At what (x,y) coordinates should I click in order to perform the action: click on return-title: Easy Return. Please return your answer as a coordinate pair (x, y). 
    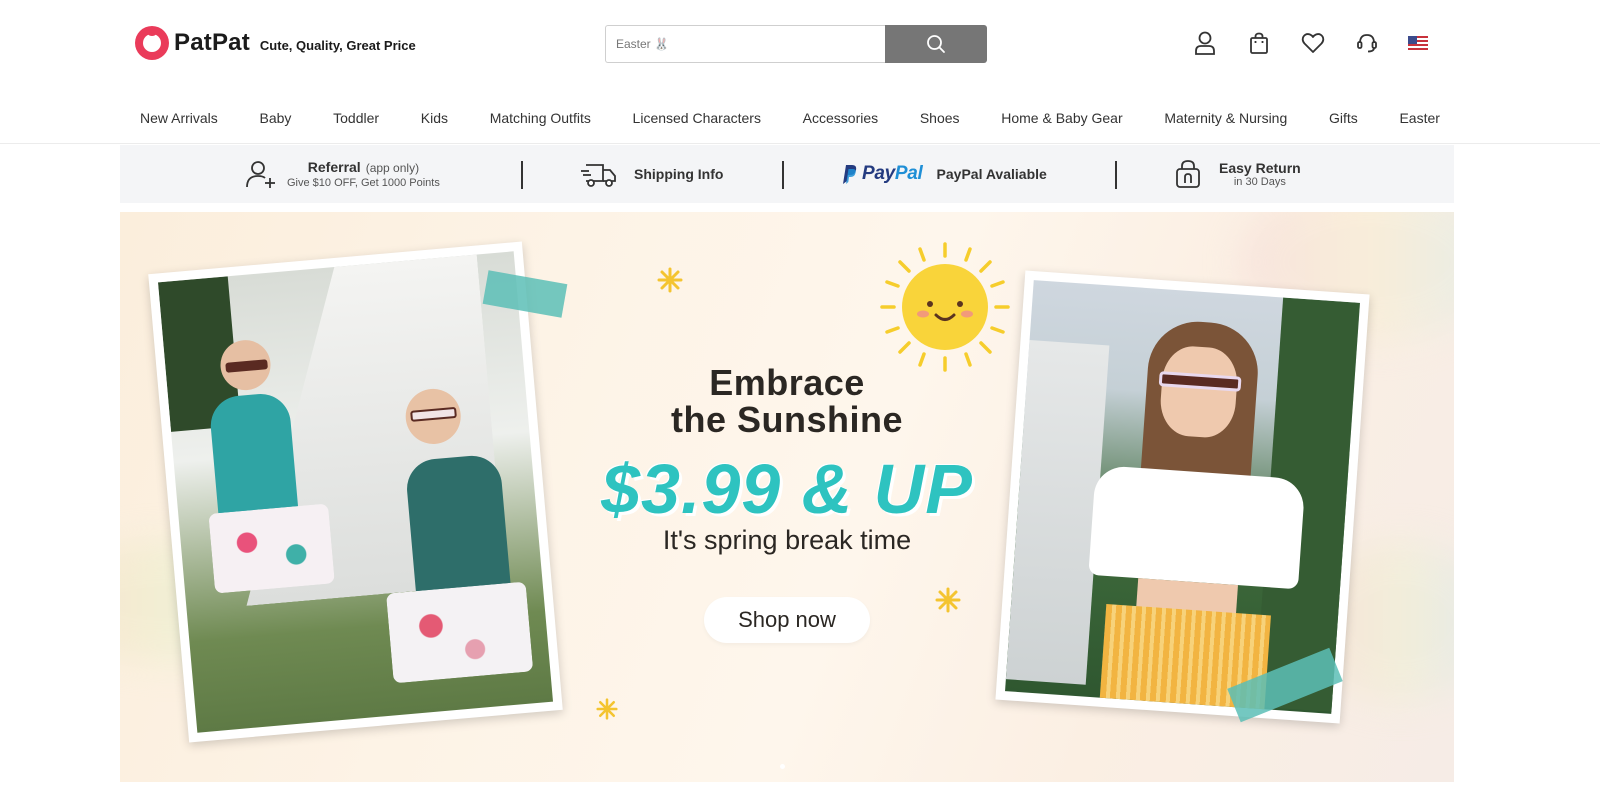
    Looking at the image, I should click on (1260, 168).